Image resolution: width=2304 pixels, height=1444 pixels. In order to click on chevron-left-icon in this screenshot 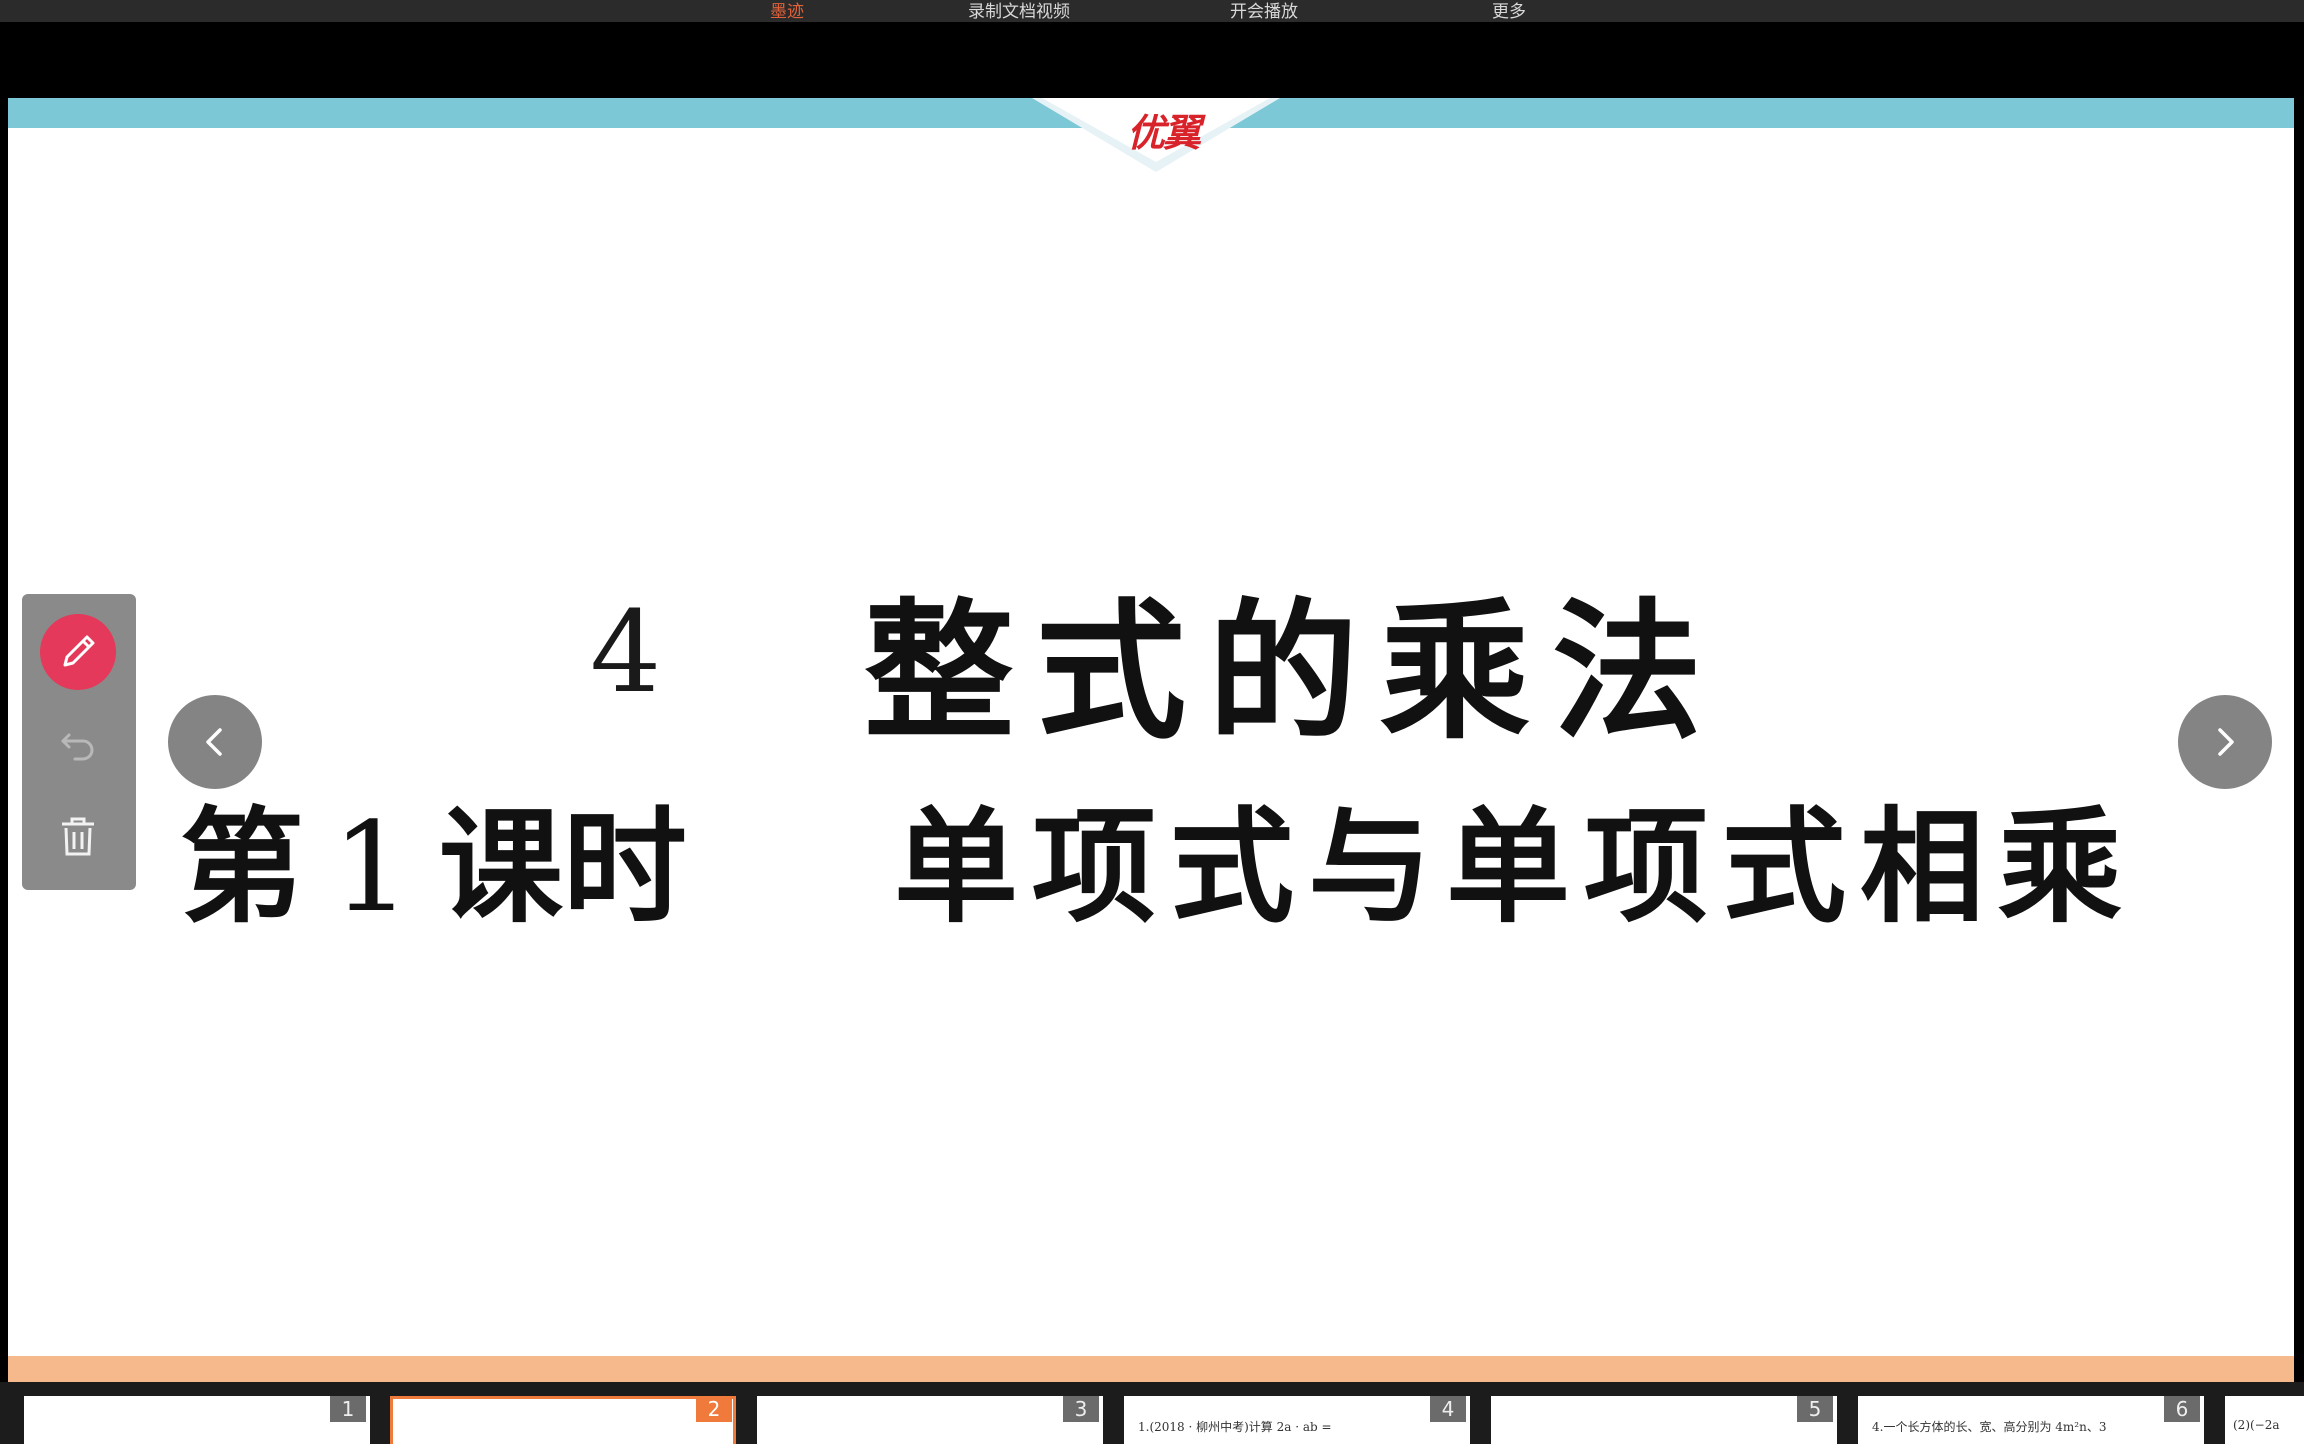, I will do `click(214, 742)`.